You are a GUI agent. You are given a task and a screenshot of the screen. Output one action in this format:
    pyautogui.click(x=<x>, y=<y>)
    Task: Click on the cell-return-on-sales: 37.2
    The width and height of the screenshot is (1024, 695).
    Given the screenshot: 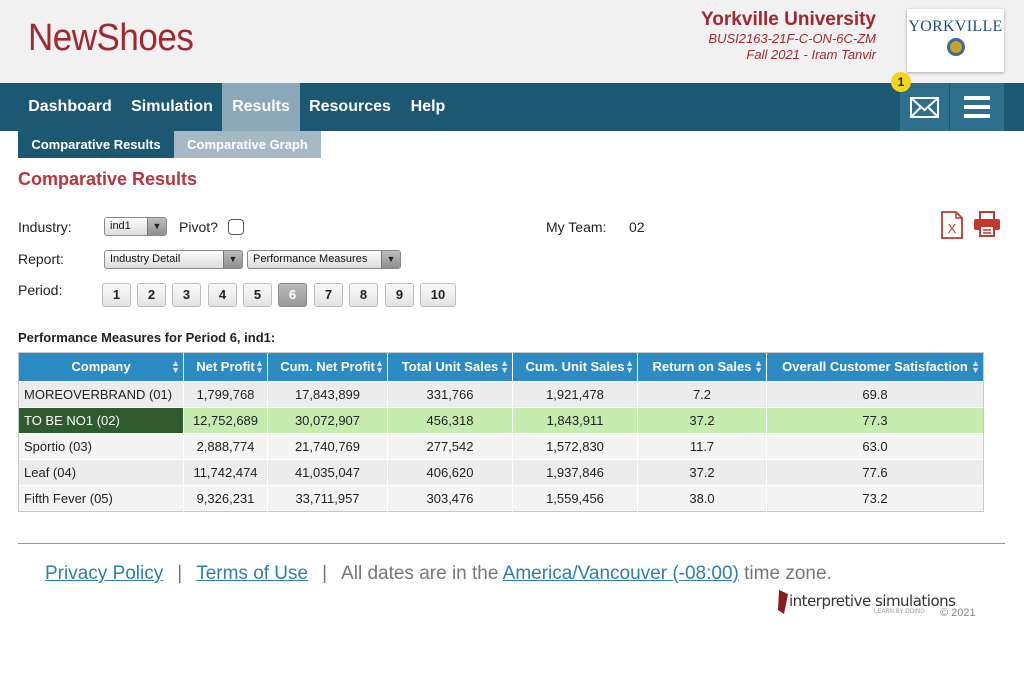 What is the action you would take?
    pyautogui.click(x=702, y=421)
    